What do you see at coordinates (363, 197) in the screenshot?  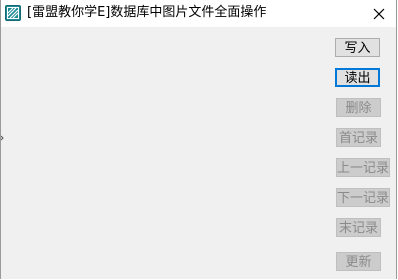 I see `next-record-button: 下一记录` at bounding box center [363, 197].